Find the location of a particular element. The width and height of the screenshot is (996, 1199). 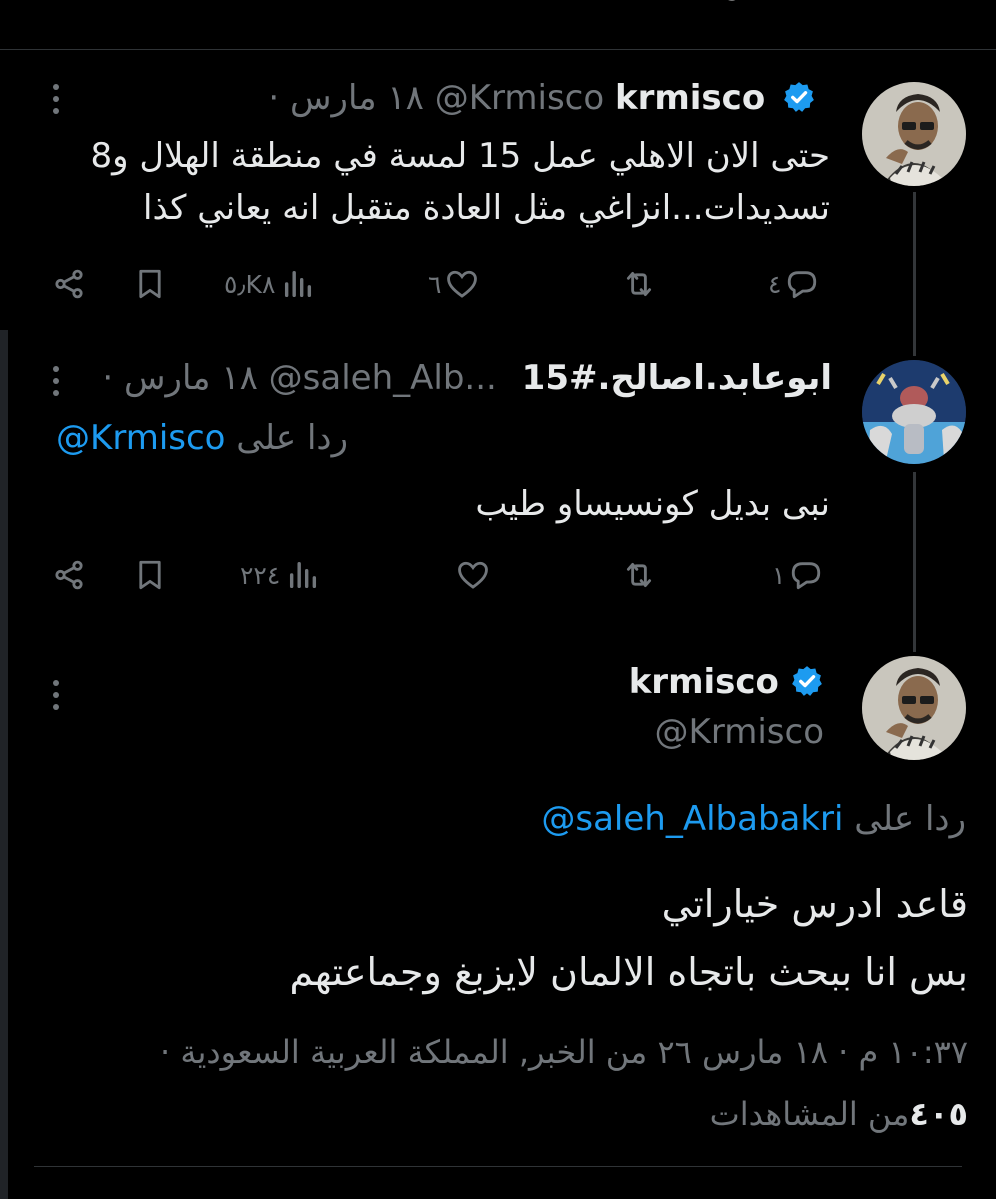

views-count: ٢٢٤ is located at coordinates (260, 575).